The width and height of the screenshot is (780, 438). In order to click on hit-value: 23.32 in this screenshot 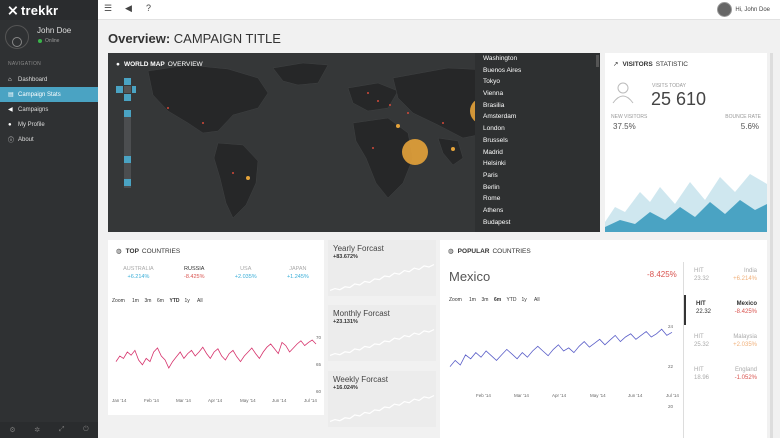, I will do `click(702, 279)`.